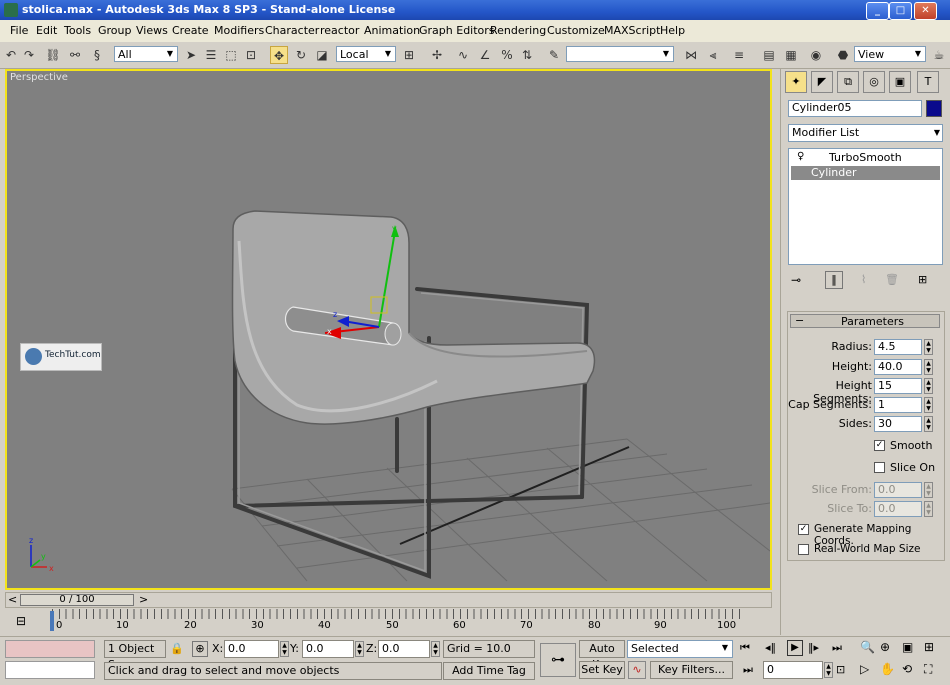  What do you see at coordinates (892, 279) in the screenshot?
I see `remove-modifier-icon: 🗑` at bounding box center [892, 279].